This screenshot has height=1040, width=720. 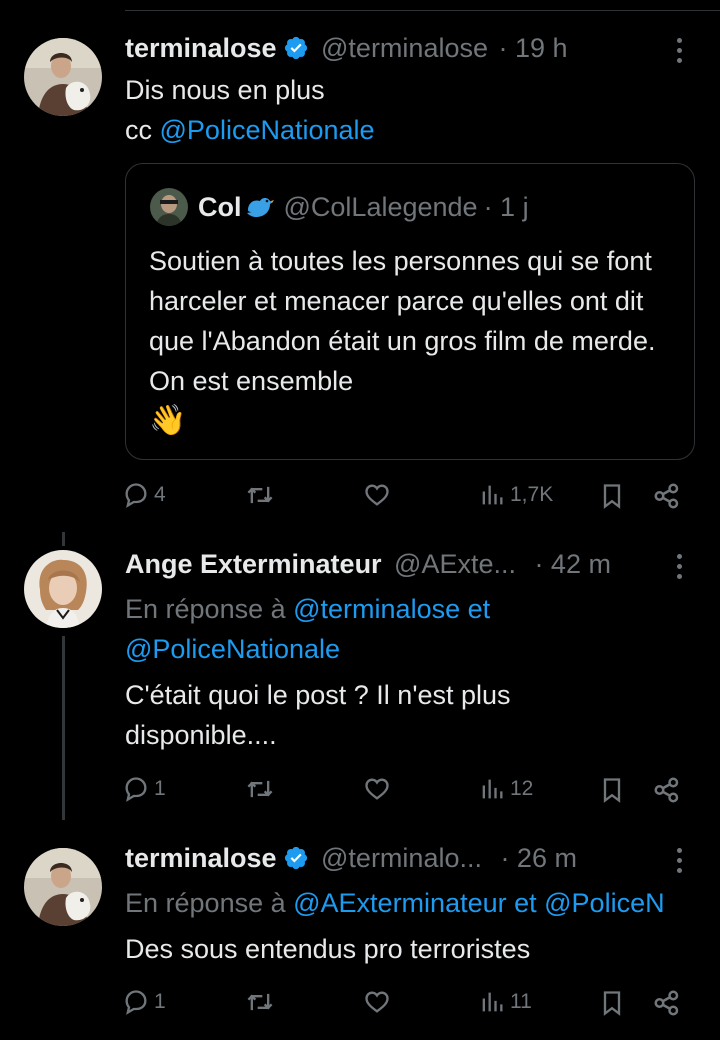 What do you see at coordinates (328, 949) in the screenshot?
I see `tweet-text: Des sous entendus pro terroristes` at bounding box center [328, 949].